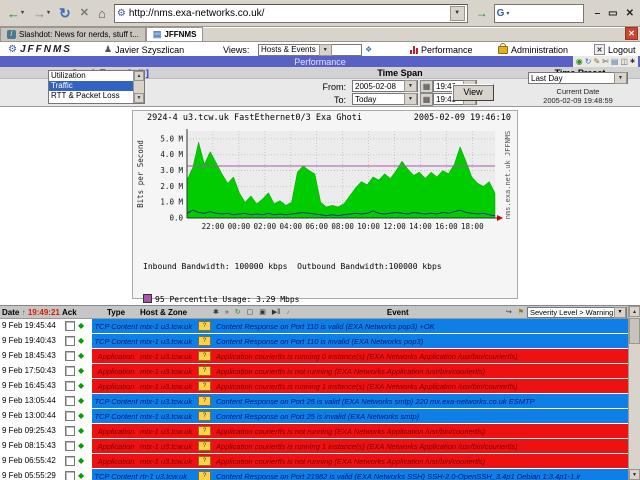 The image size is (640, 480). I want to click on reload-button: ↻, so click(65, 13).